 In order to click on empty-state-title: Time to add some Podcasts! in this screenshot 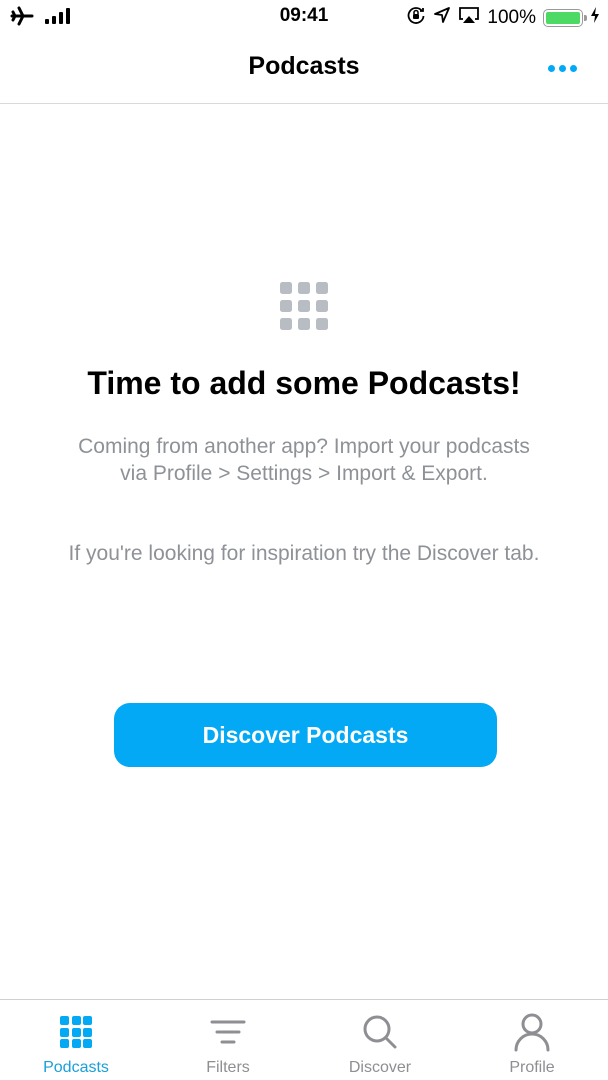, I will do `click(304, 383)`.